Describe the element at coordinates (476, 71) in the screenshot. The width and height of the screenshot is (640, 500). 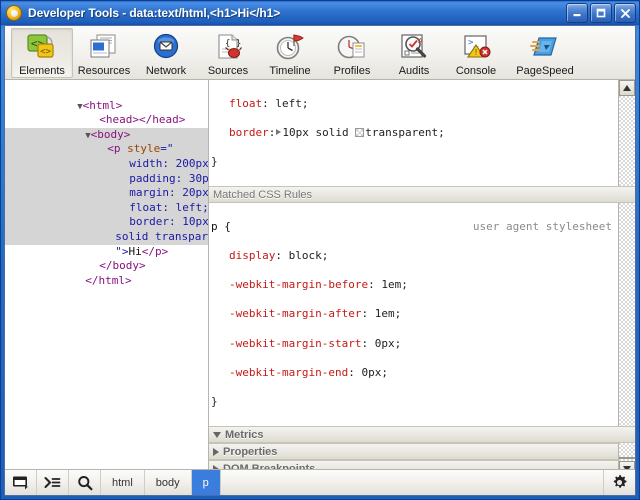
I see `tab-label: Console` at that location.